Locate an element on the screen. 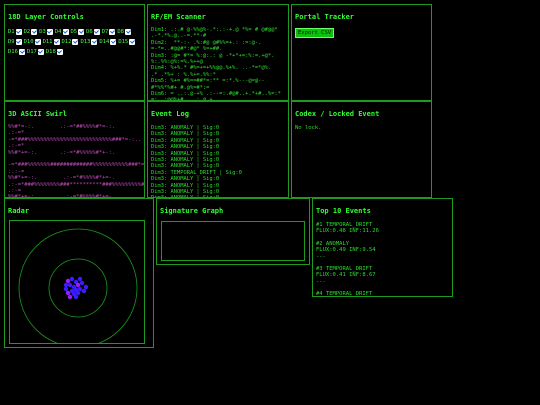 The width and height of the screenshot is (540, 405). layer-toggle-d14: D14 is located at coordinates (108, 42).